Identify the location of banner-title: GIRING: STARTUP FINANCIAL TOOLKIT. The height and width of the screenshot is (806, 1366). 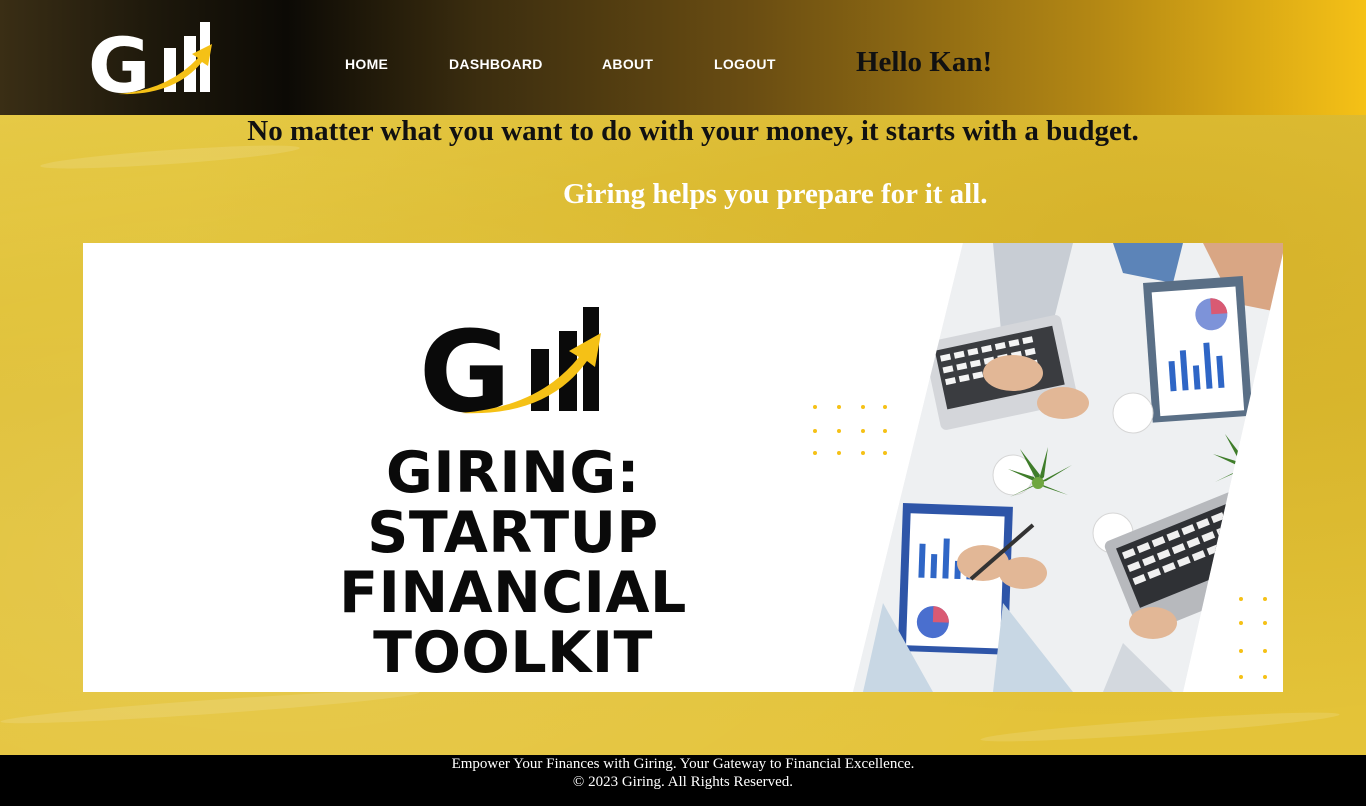
(513, 563).